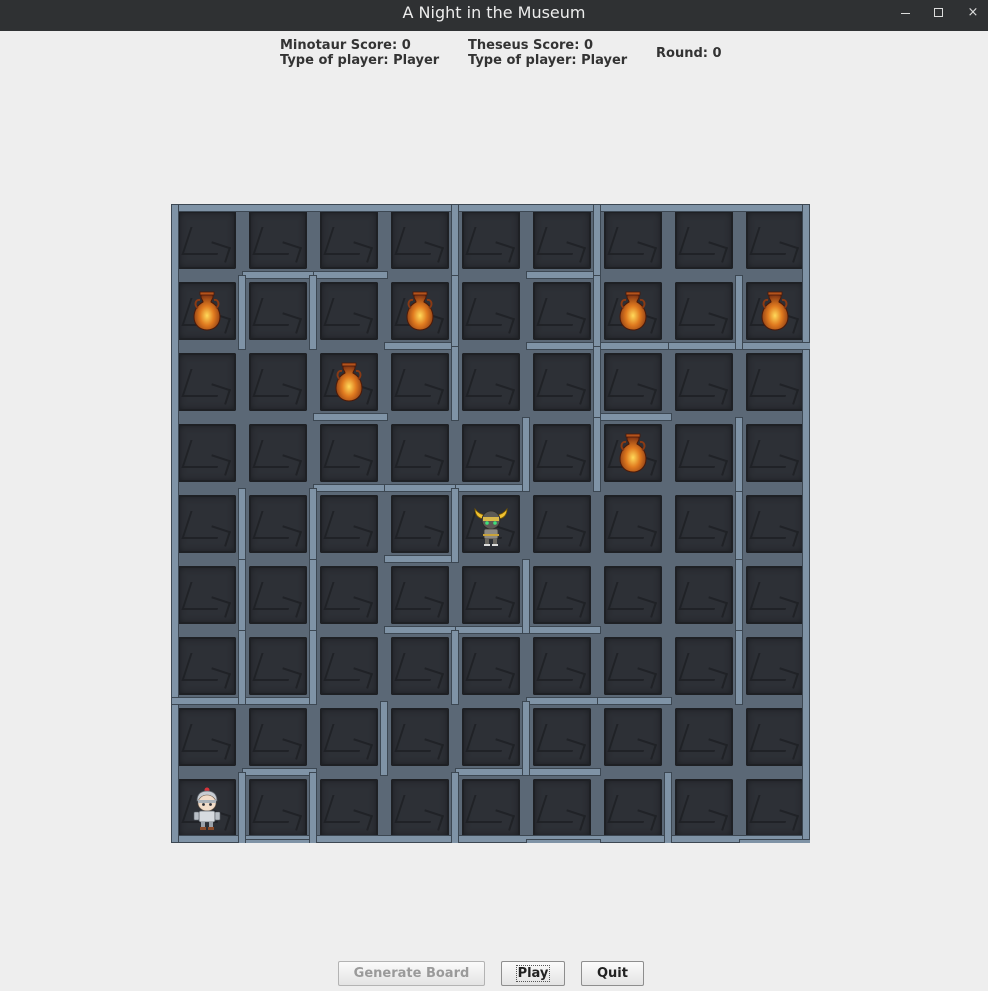 Image resolution: width=988 pixels, height=991 pixels. Describe the element at coordinates (207, 808) in the screenshot. I see `theseus-icon` at that location.